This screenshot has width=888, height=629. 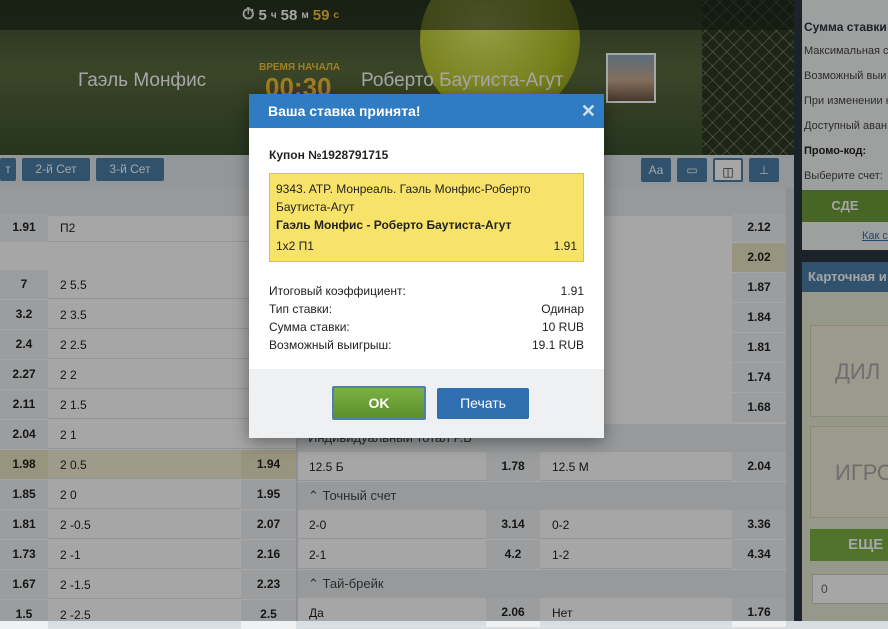 What do you see at coordinates (379, 403) in the screenshot?
I see `ok-button: OK` at bounding box center [379, 403].